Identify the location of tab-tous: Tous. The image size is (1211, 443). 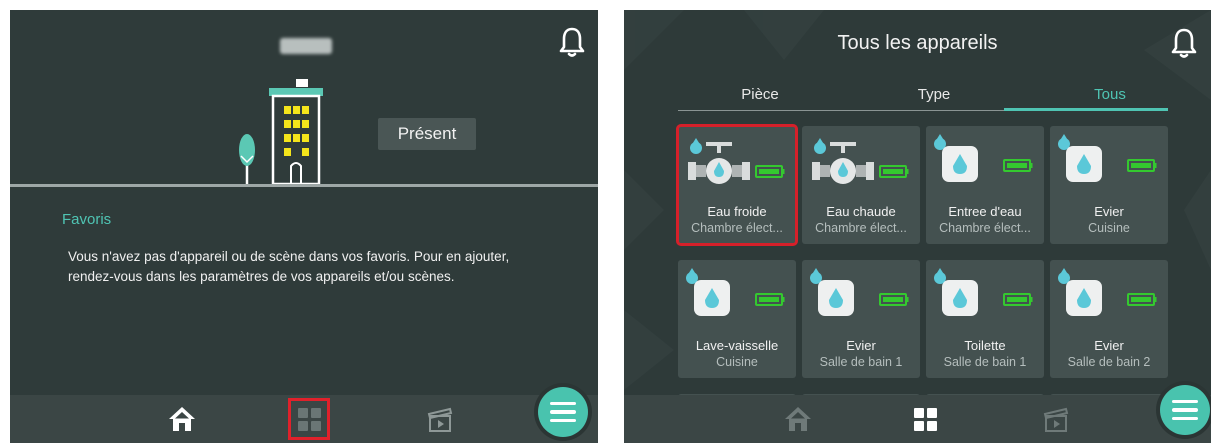
(1110, 94).